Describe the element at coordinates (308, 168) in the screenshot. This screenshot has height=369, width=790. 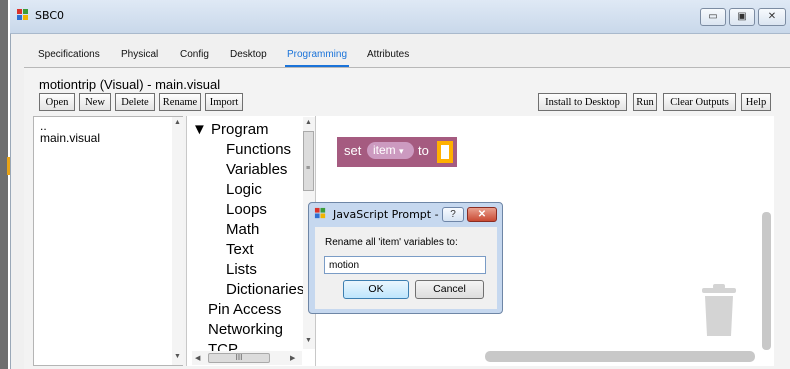
I see `grip-icon: ≡` at that location.